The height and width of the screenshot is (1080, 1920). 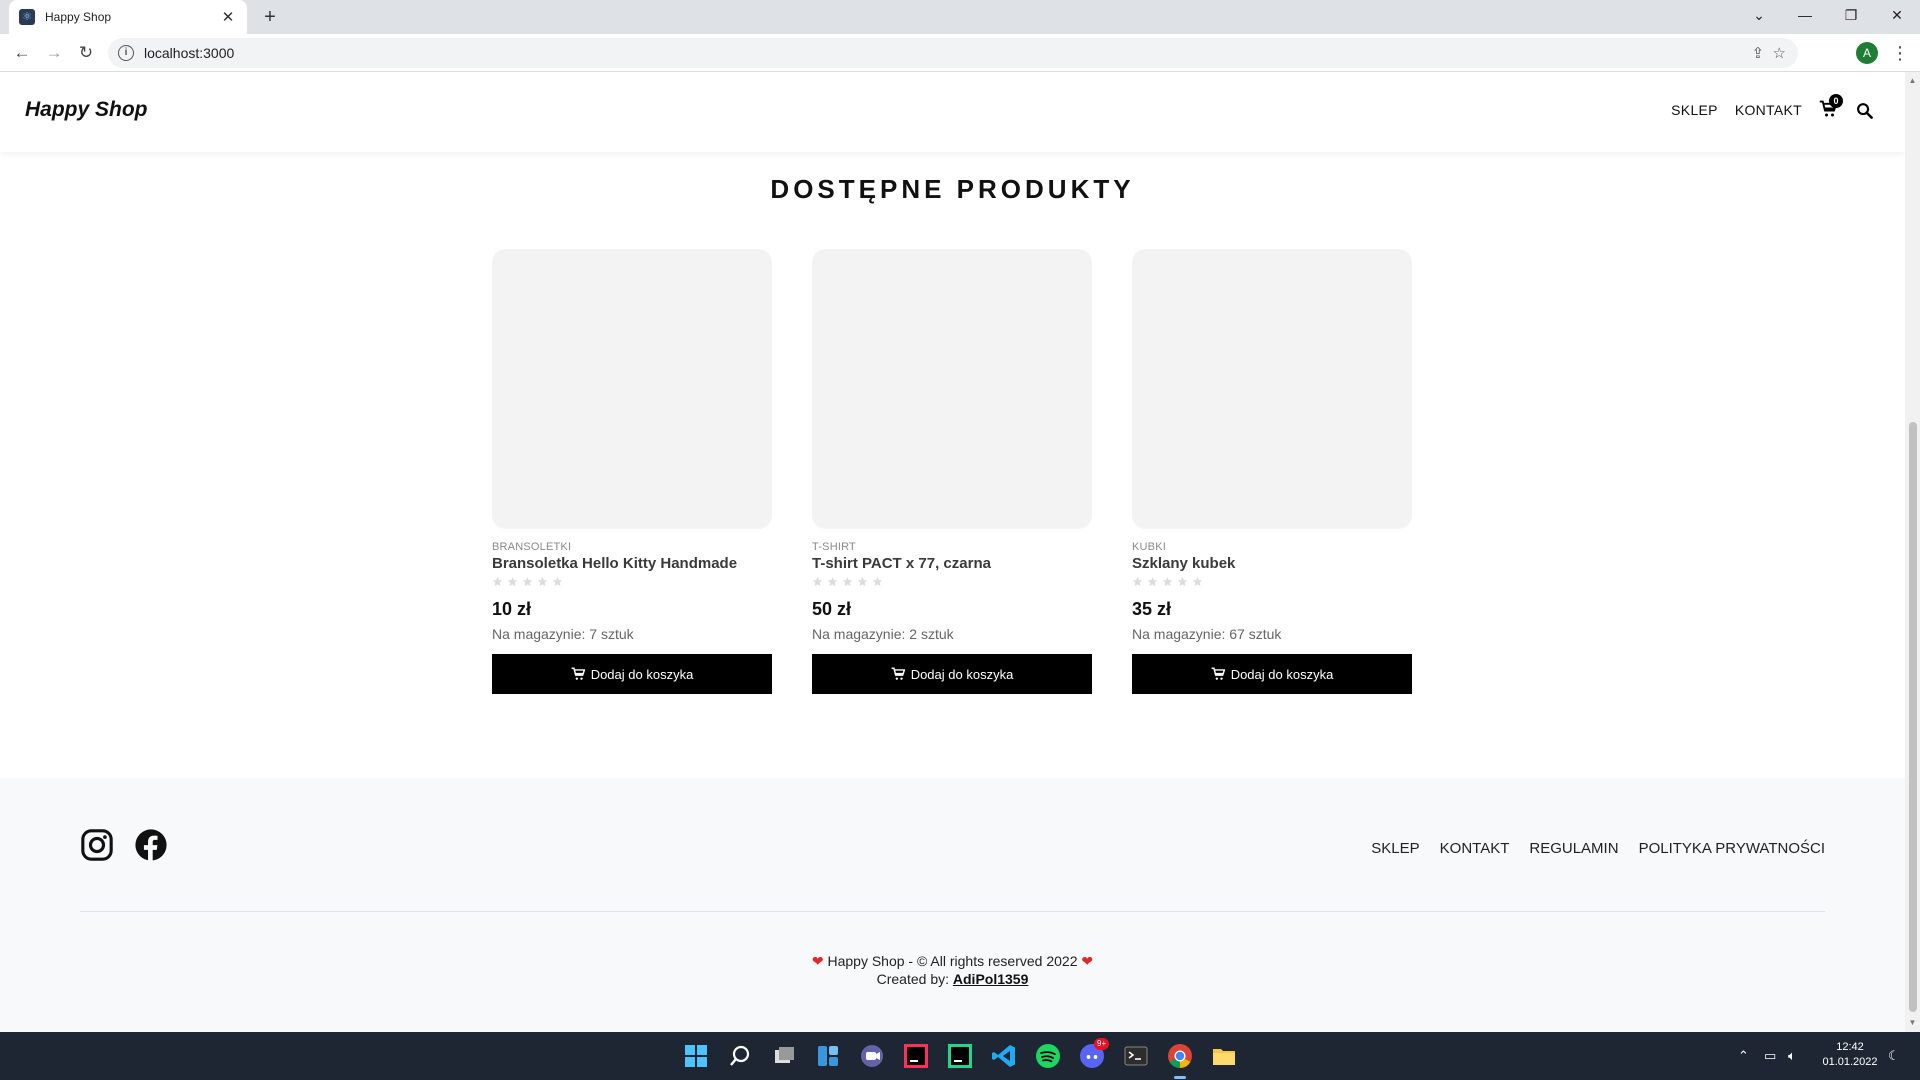 What do you see at coordinates (1136, 1056) in the screenshot?
I see `terminal-icon` at bounding box center [1136, 1056].